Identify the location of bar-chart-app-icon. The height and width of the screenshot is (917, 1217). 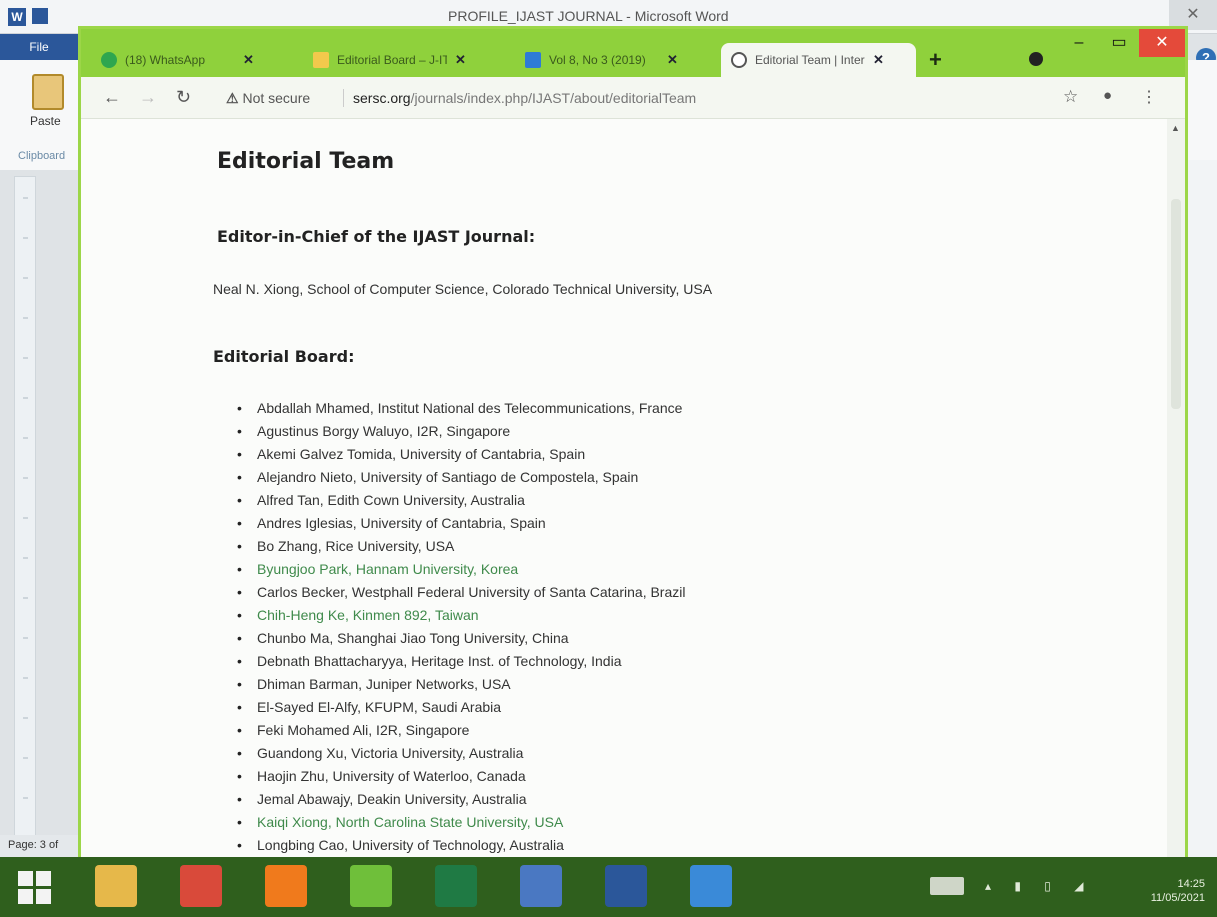
(371, 886).